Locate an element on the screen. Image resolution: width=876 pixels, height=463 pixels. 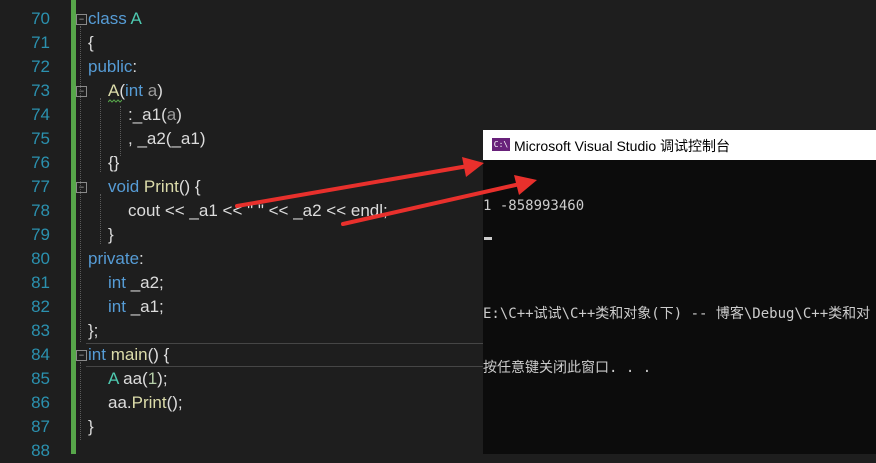
line-number: 84 is located at coordinates (40, 354).